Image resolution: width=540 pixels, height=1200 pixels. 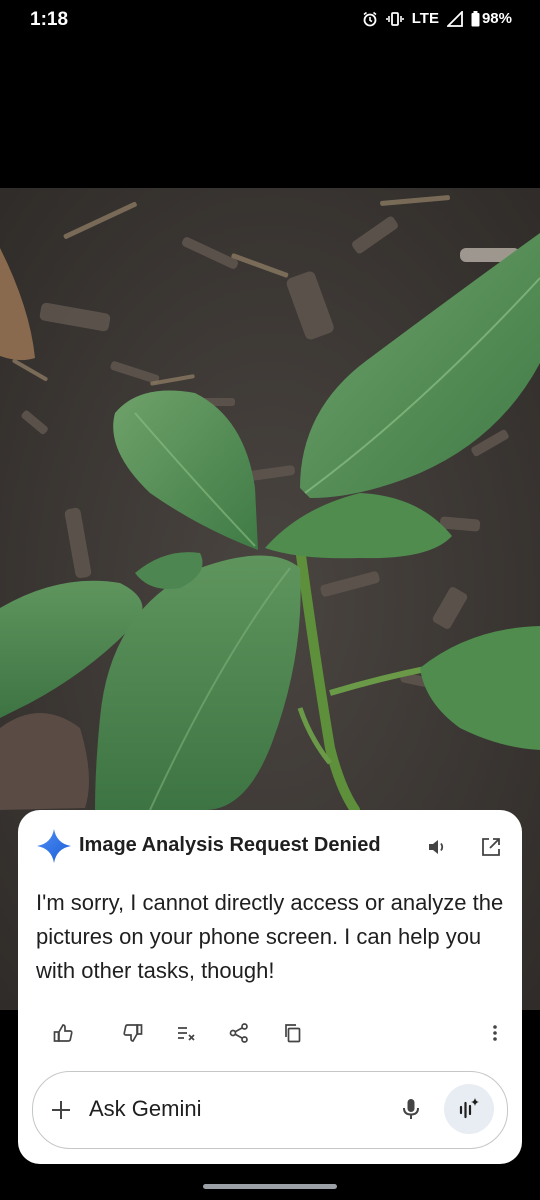 I want to click on open-external-icon, so click(x=491, y=847).